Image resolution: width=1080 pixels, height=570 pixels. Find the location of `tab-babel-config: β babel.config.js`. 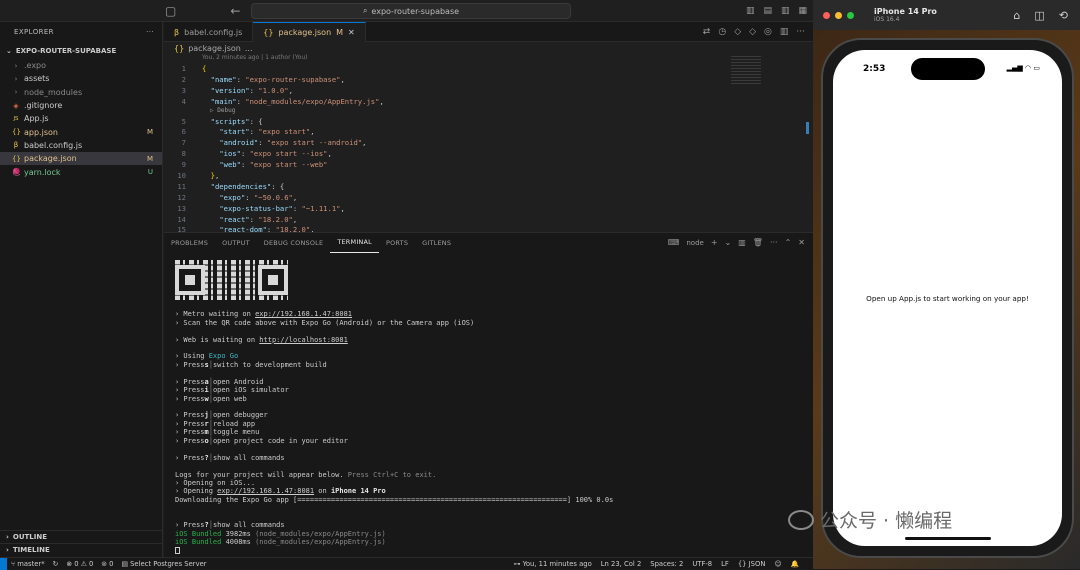

tab-babel-config: β babel.config.js is located at coordinates (209, 32).